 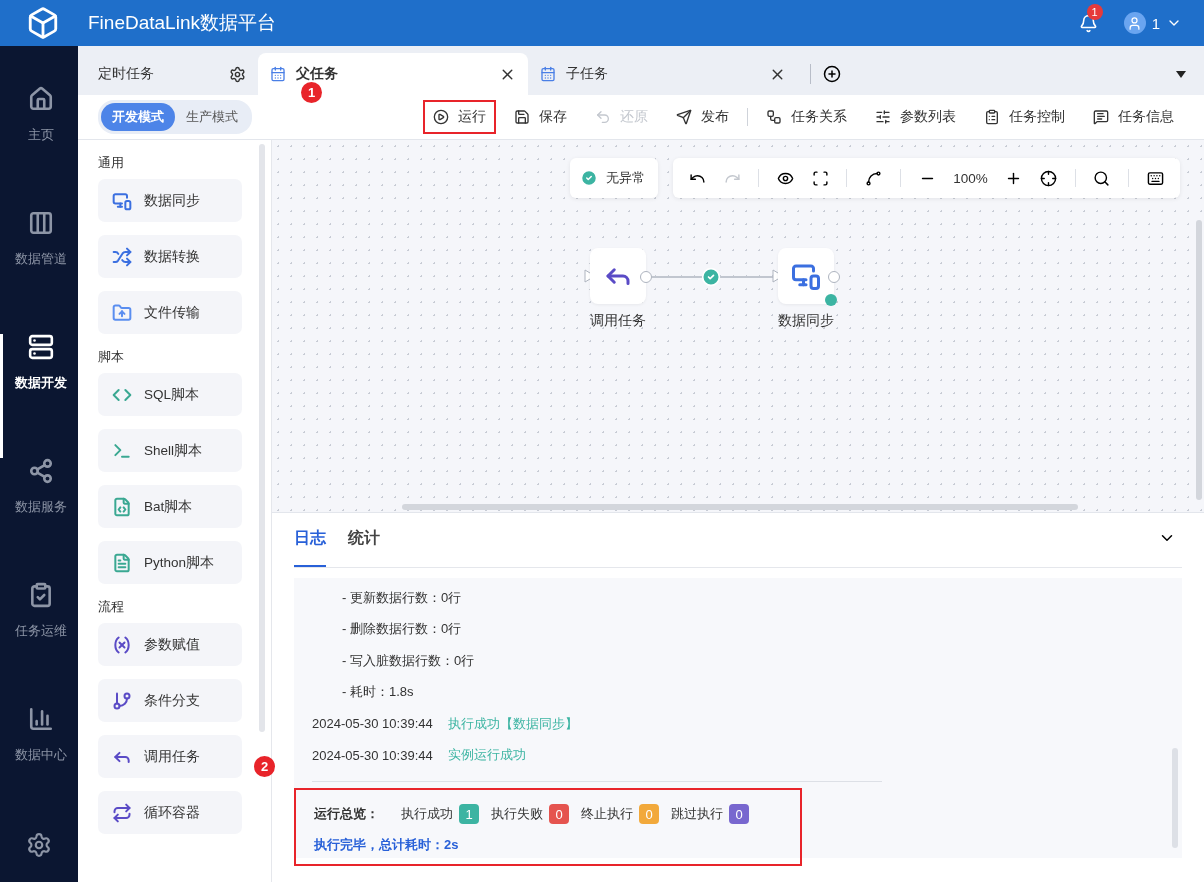 What do you see at coordinates (459, 117) in the screenshot?
I see `toolbar-button: 运行` at bounding box center [459, 117].